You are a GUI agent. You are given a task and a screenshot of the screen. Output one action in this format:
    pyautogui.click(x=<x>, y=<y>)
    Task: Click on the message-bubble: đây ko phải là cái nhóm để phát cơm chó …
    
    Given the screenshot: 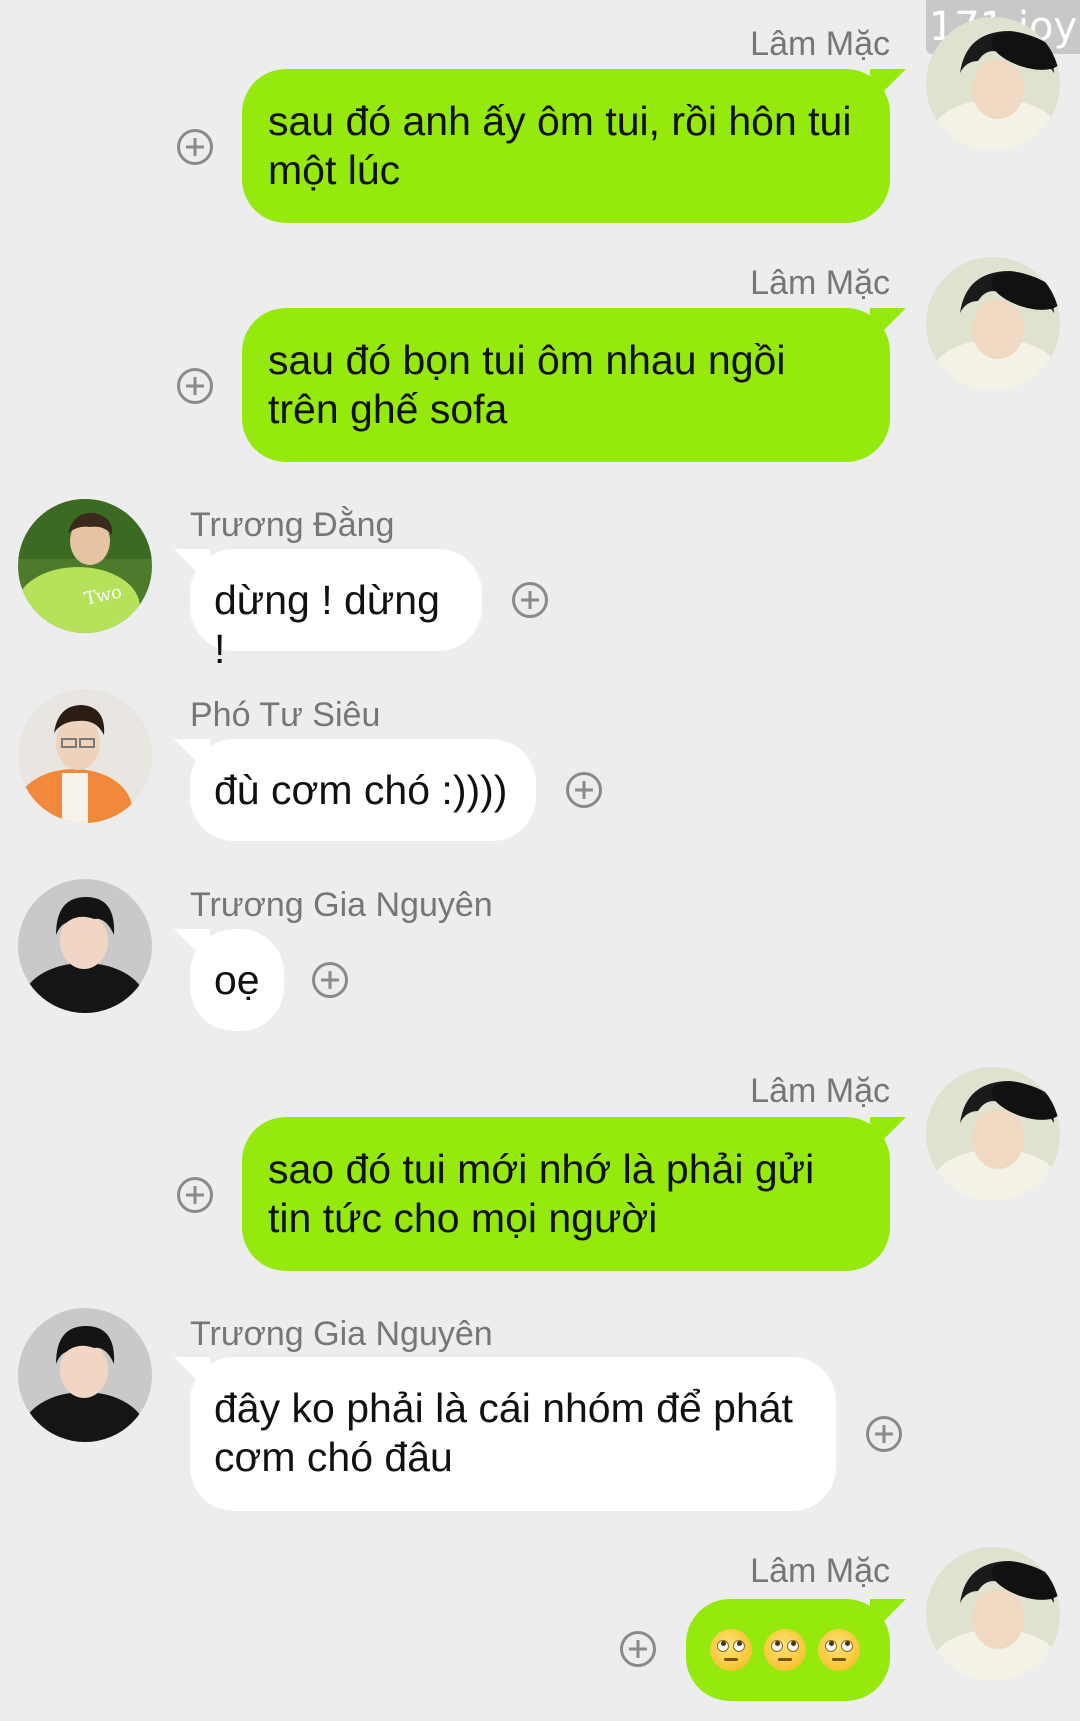 What is the action you would take?
    pyautogui.click(x=513, y=1434)
    